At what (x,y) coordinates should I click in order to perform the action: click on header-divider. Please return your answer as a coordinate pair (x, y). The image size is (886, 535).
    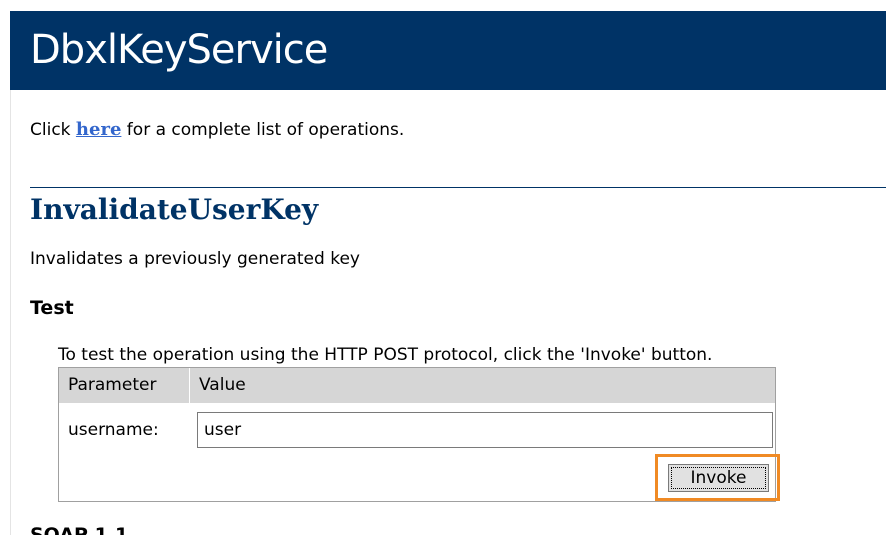
    Looking at the image, I should click on (189, 385).